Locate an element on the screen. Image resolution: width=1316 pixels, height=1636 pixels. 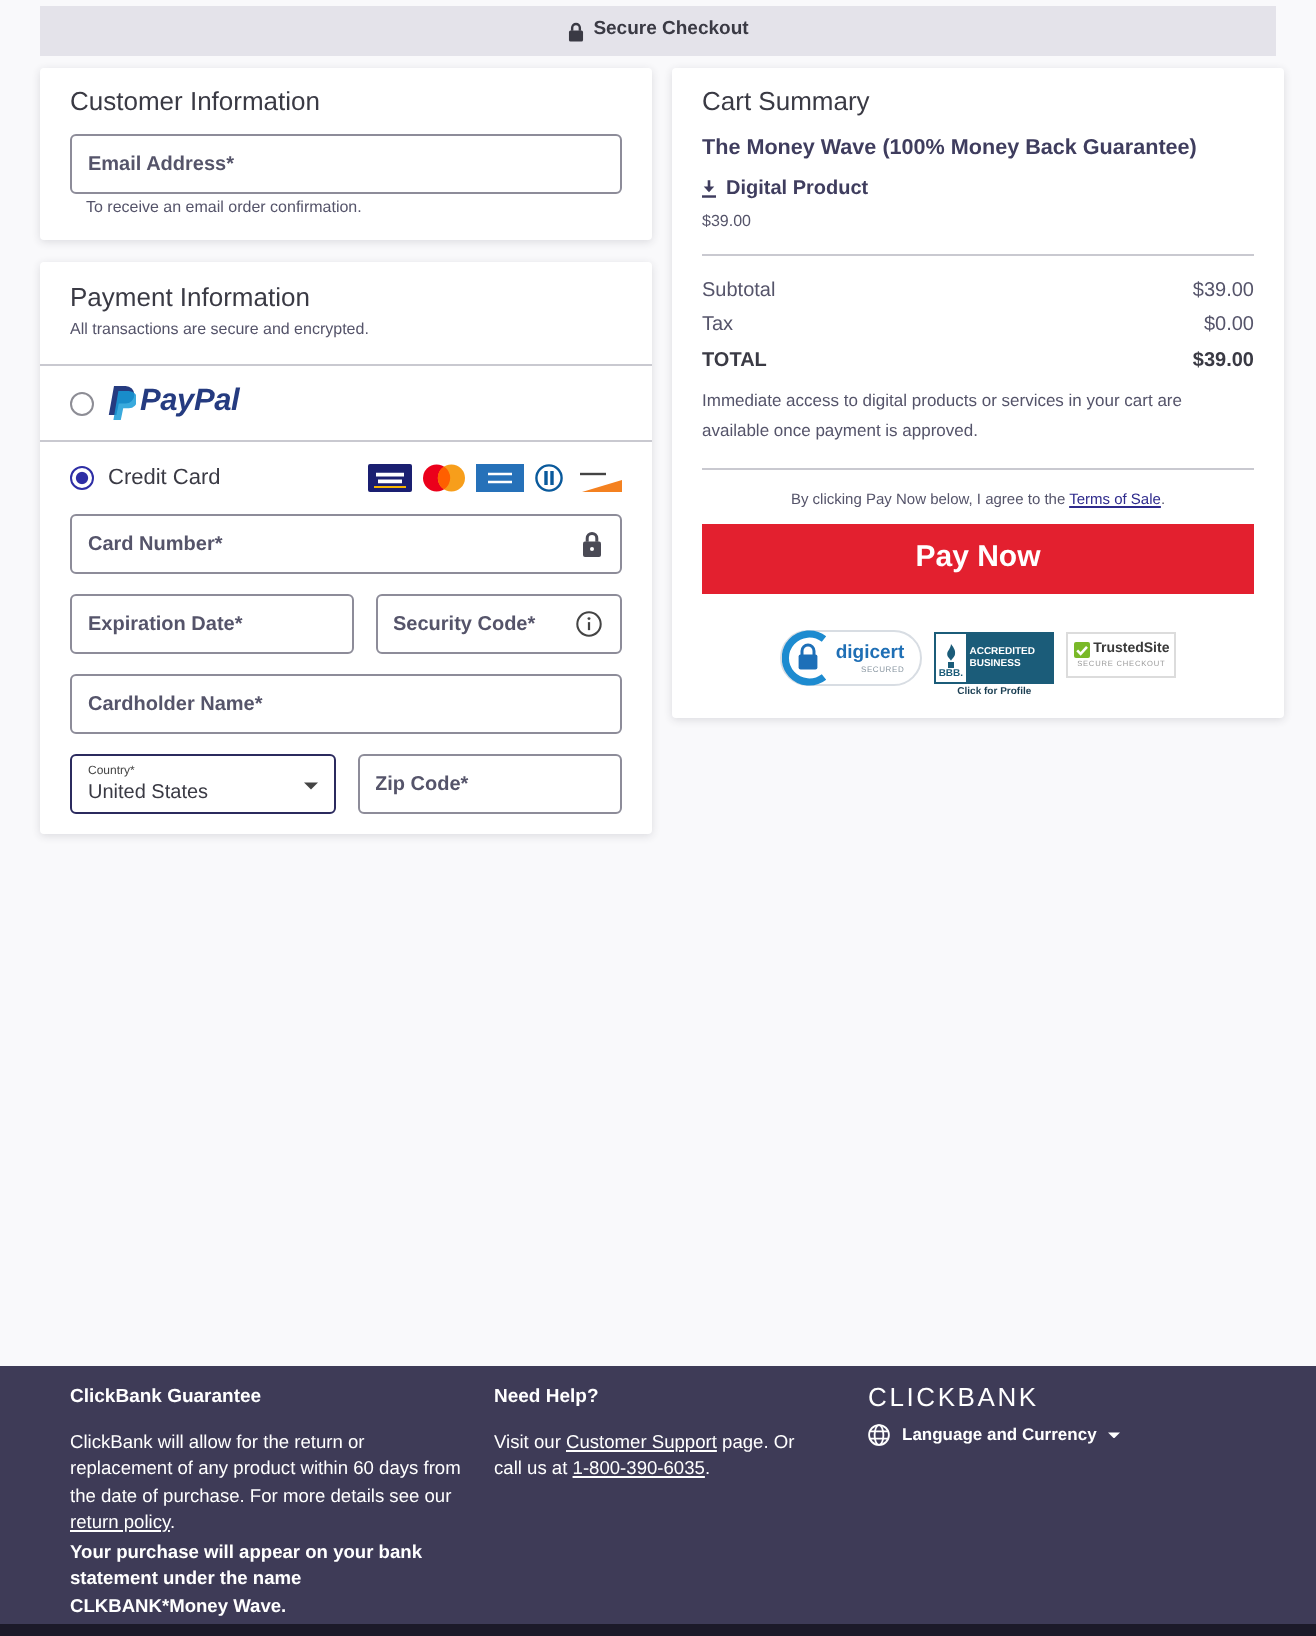
payment-method-label: Credit Card is located at coordinates (164, 478).